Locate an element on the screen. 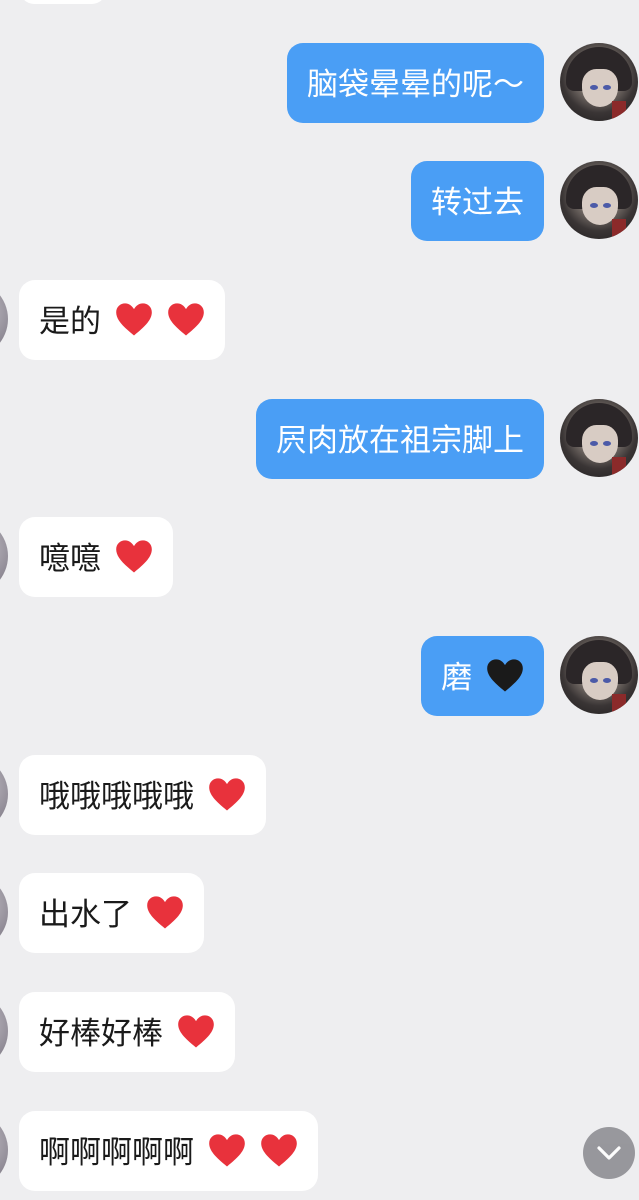  message-row: 好棒好棒 is located at coordinates (319, 1032).